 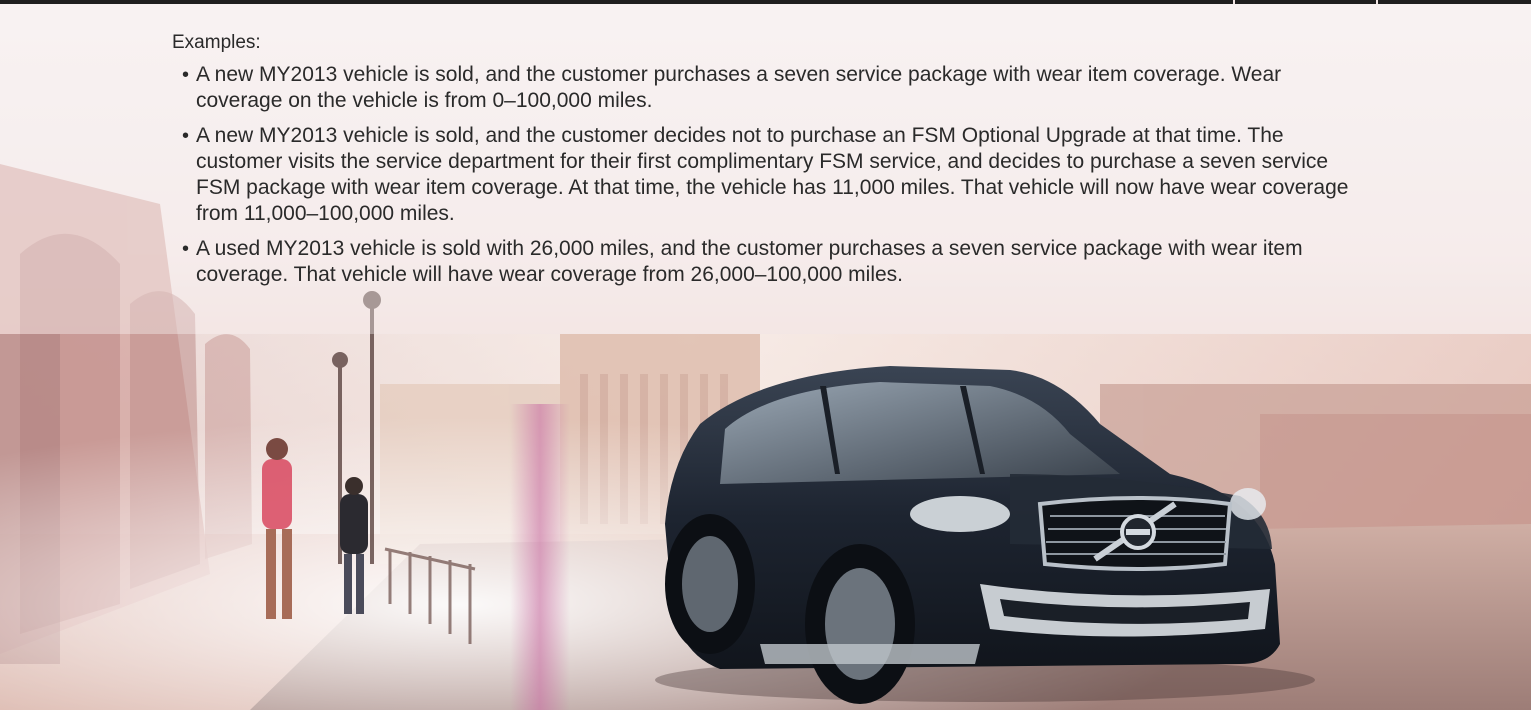 What do you see at coordinates (540, 557) in the screenshot?
I see `motion-blur` at bounding box center [540, 557].